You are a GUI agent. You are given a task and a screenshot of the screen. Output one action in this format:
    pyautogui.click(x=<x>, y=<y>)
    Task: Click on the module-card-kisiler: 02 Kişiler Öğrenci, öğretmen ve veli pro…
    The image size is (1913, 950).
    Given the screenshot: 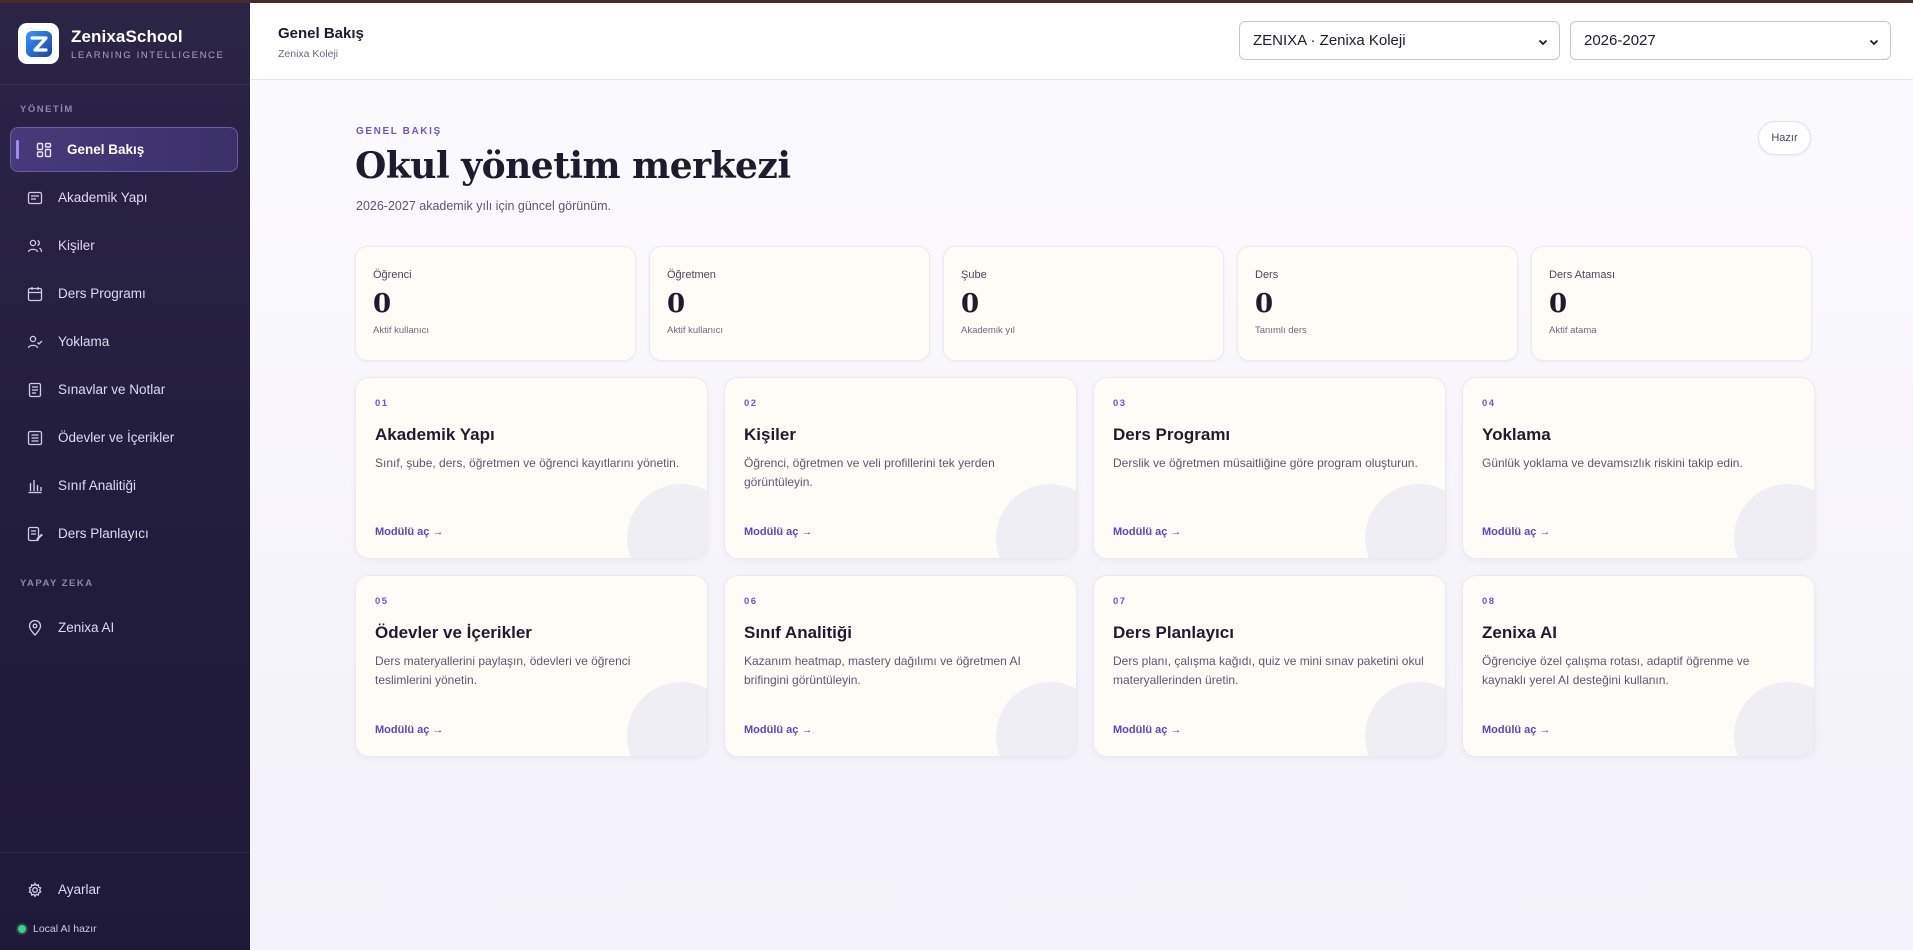 What is the action you would take?
    pyautogui.click(x=900, y=468)
    